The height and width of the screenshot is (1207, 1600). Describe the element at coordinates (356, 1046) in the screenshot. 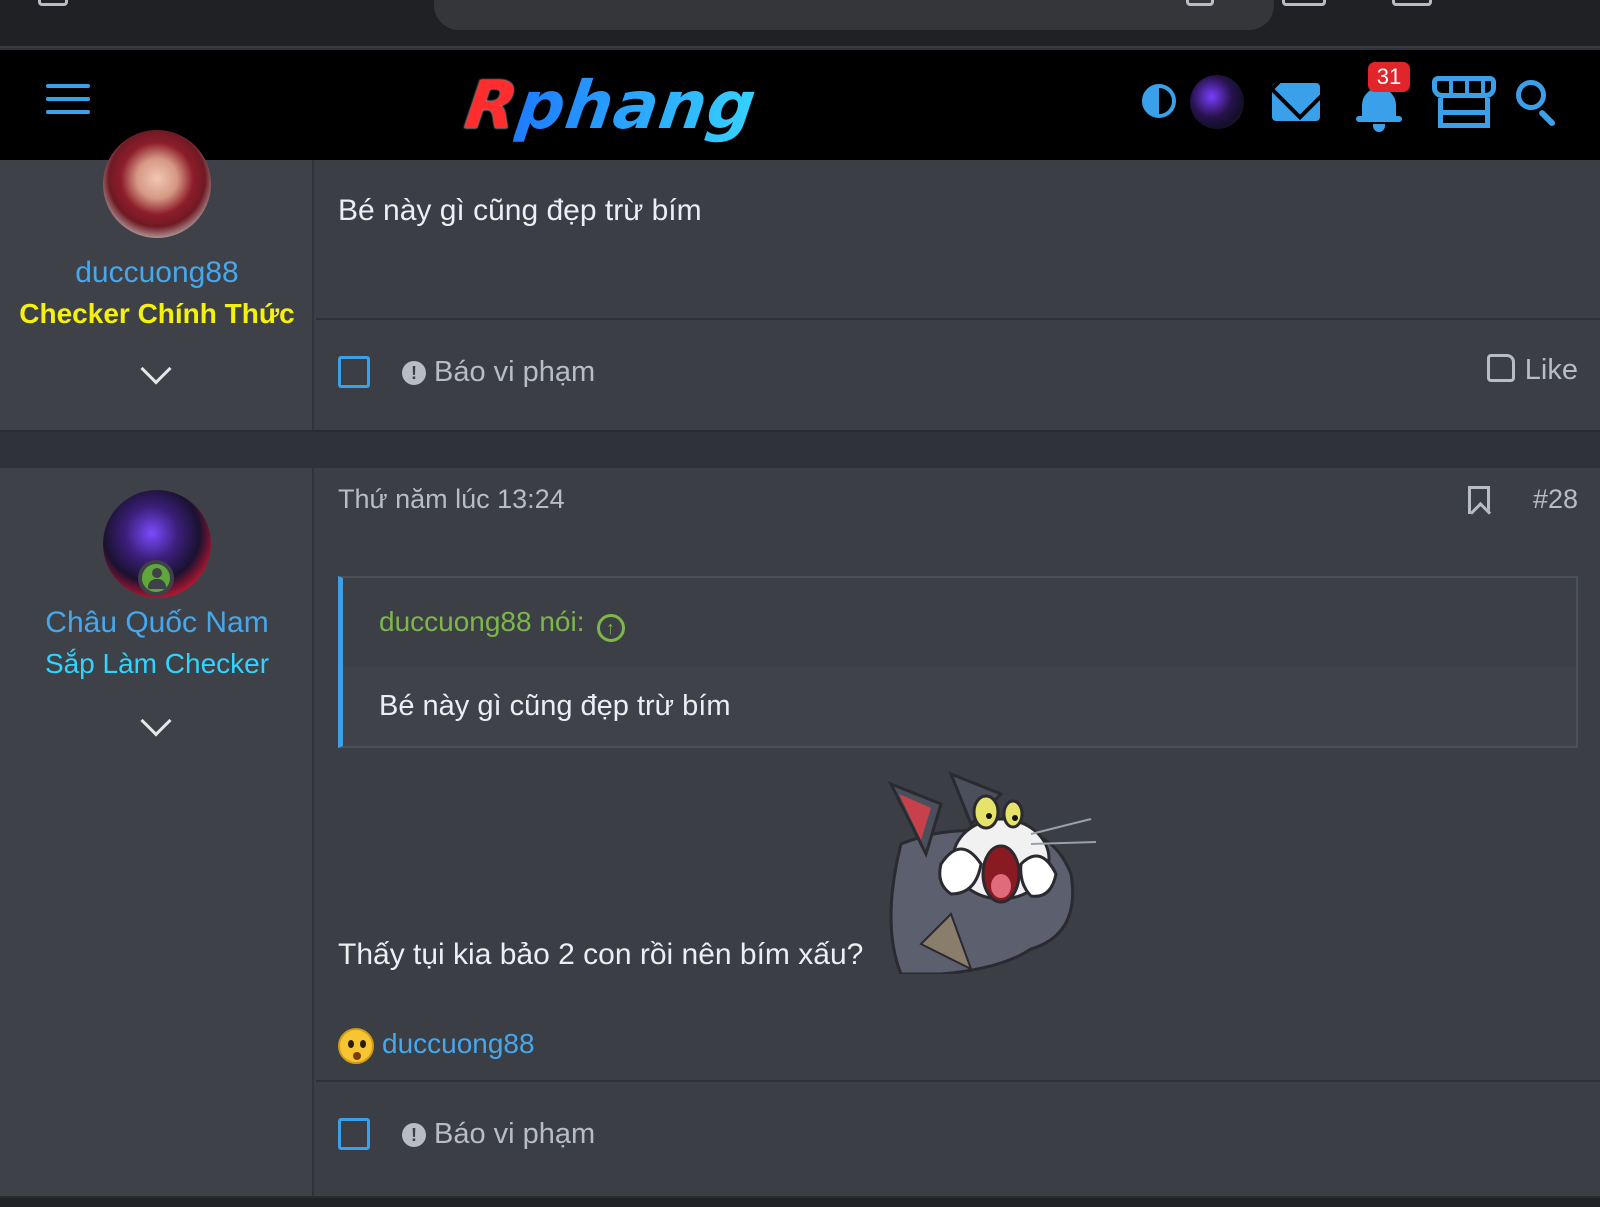

I see `wow-reaction-icon` at that location.